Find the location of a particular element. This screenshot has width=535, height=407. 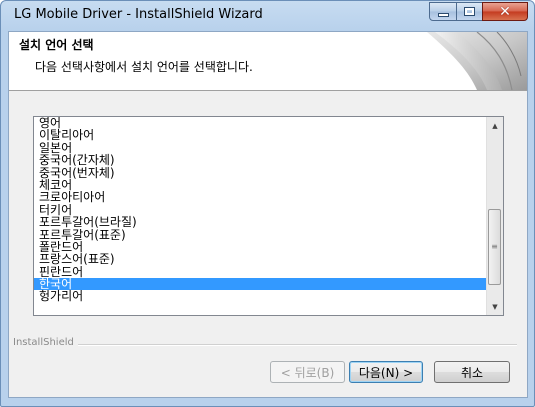

page-subtitle: 다음 선택사항에서 설치 언어를 선택합니다. is located at coordinates (144, 67).